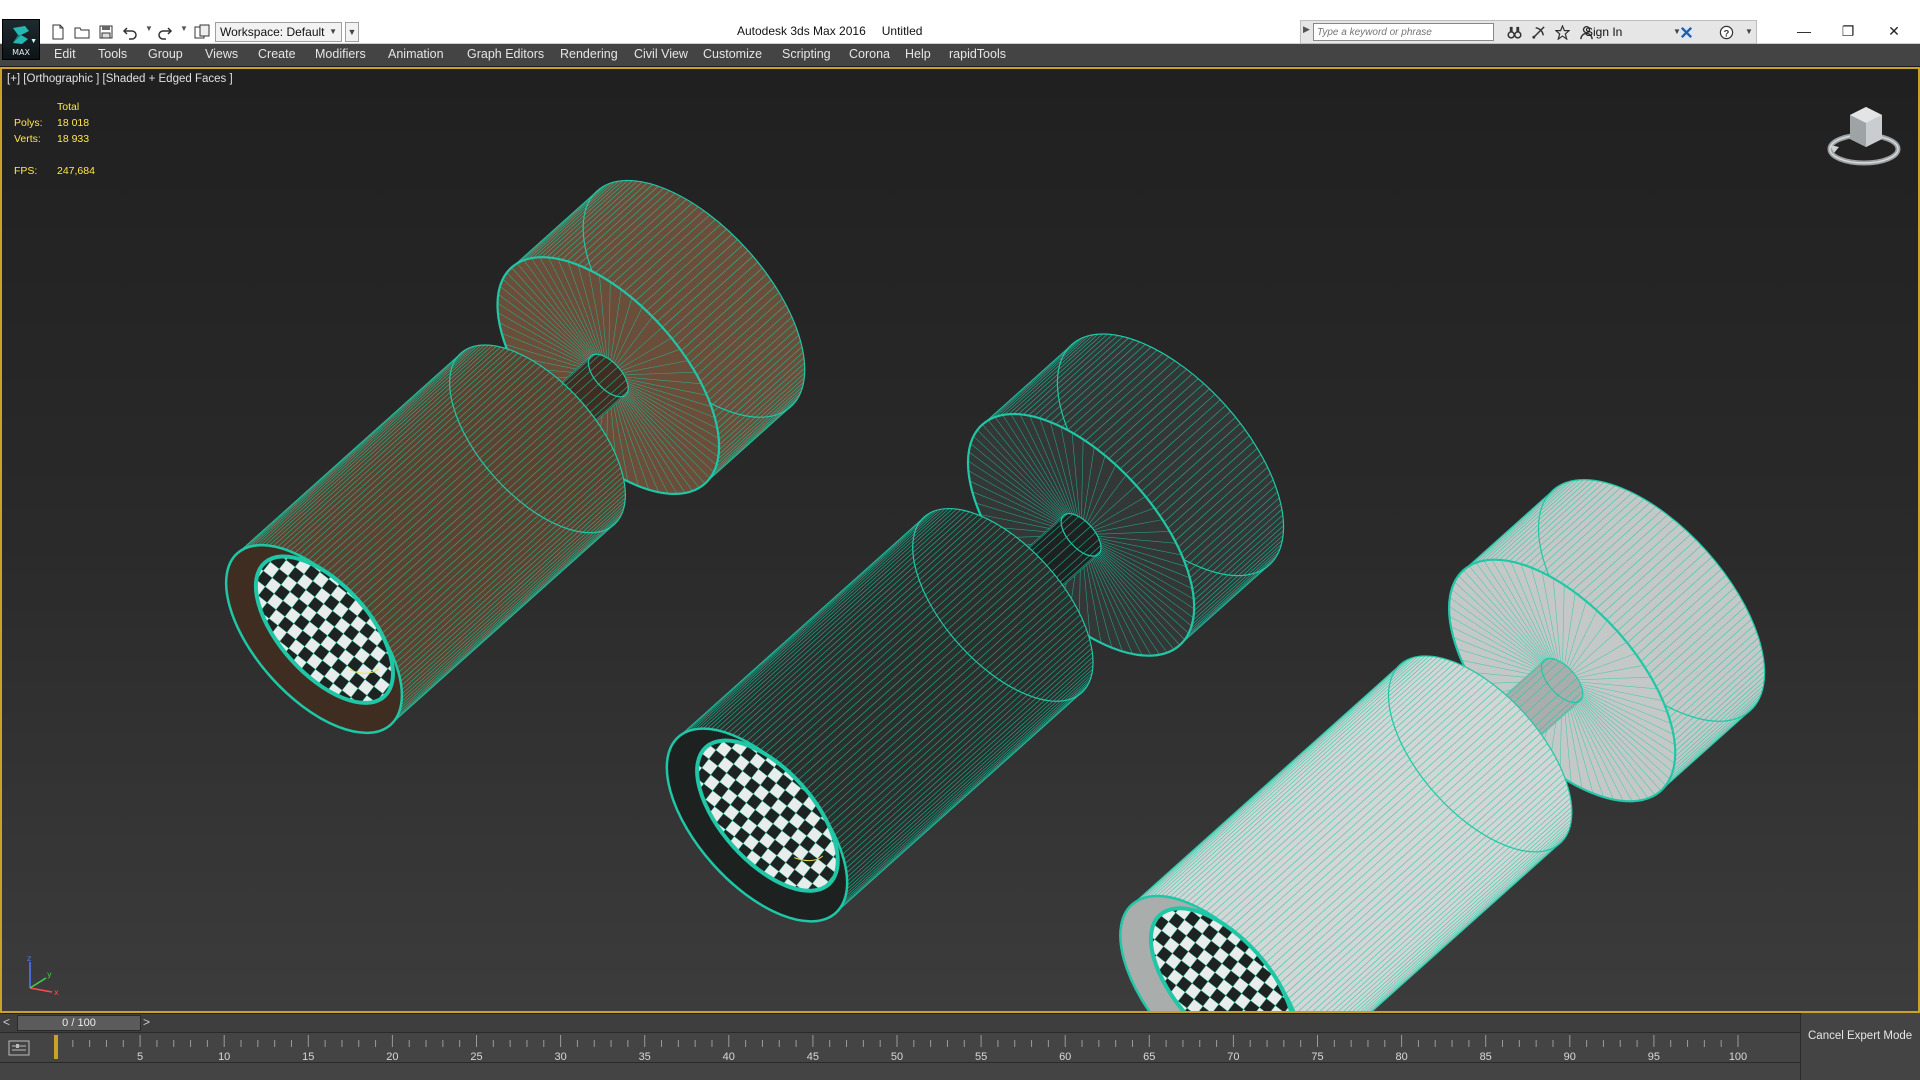 The image size is (1920, 1080). Describe the element at coordinates (165, 32) in the screenshot. I see `redo-icon` at that location.